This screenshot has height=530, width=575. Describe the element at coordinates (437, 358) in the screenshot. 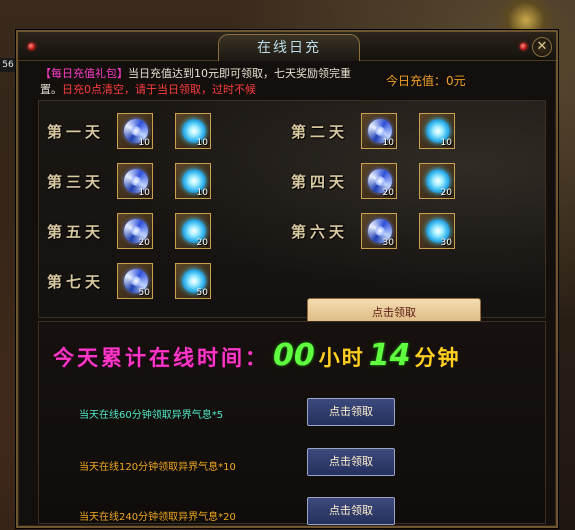

I see `minutes-unit: 分钟` at that location.